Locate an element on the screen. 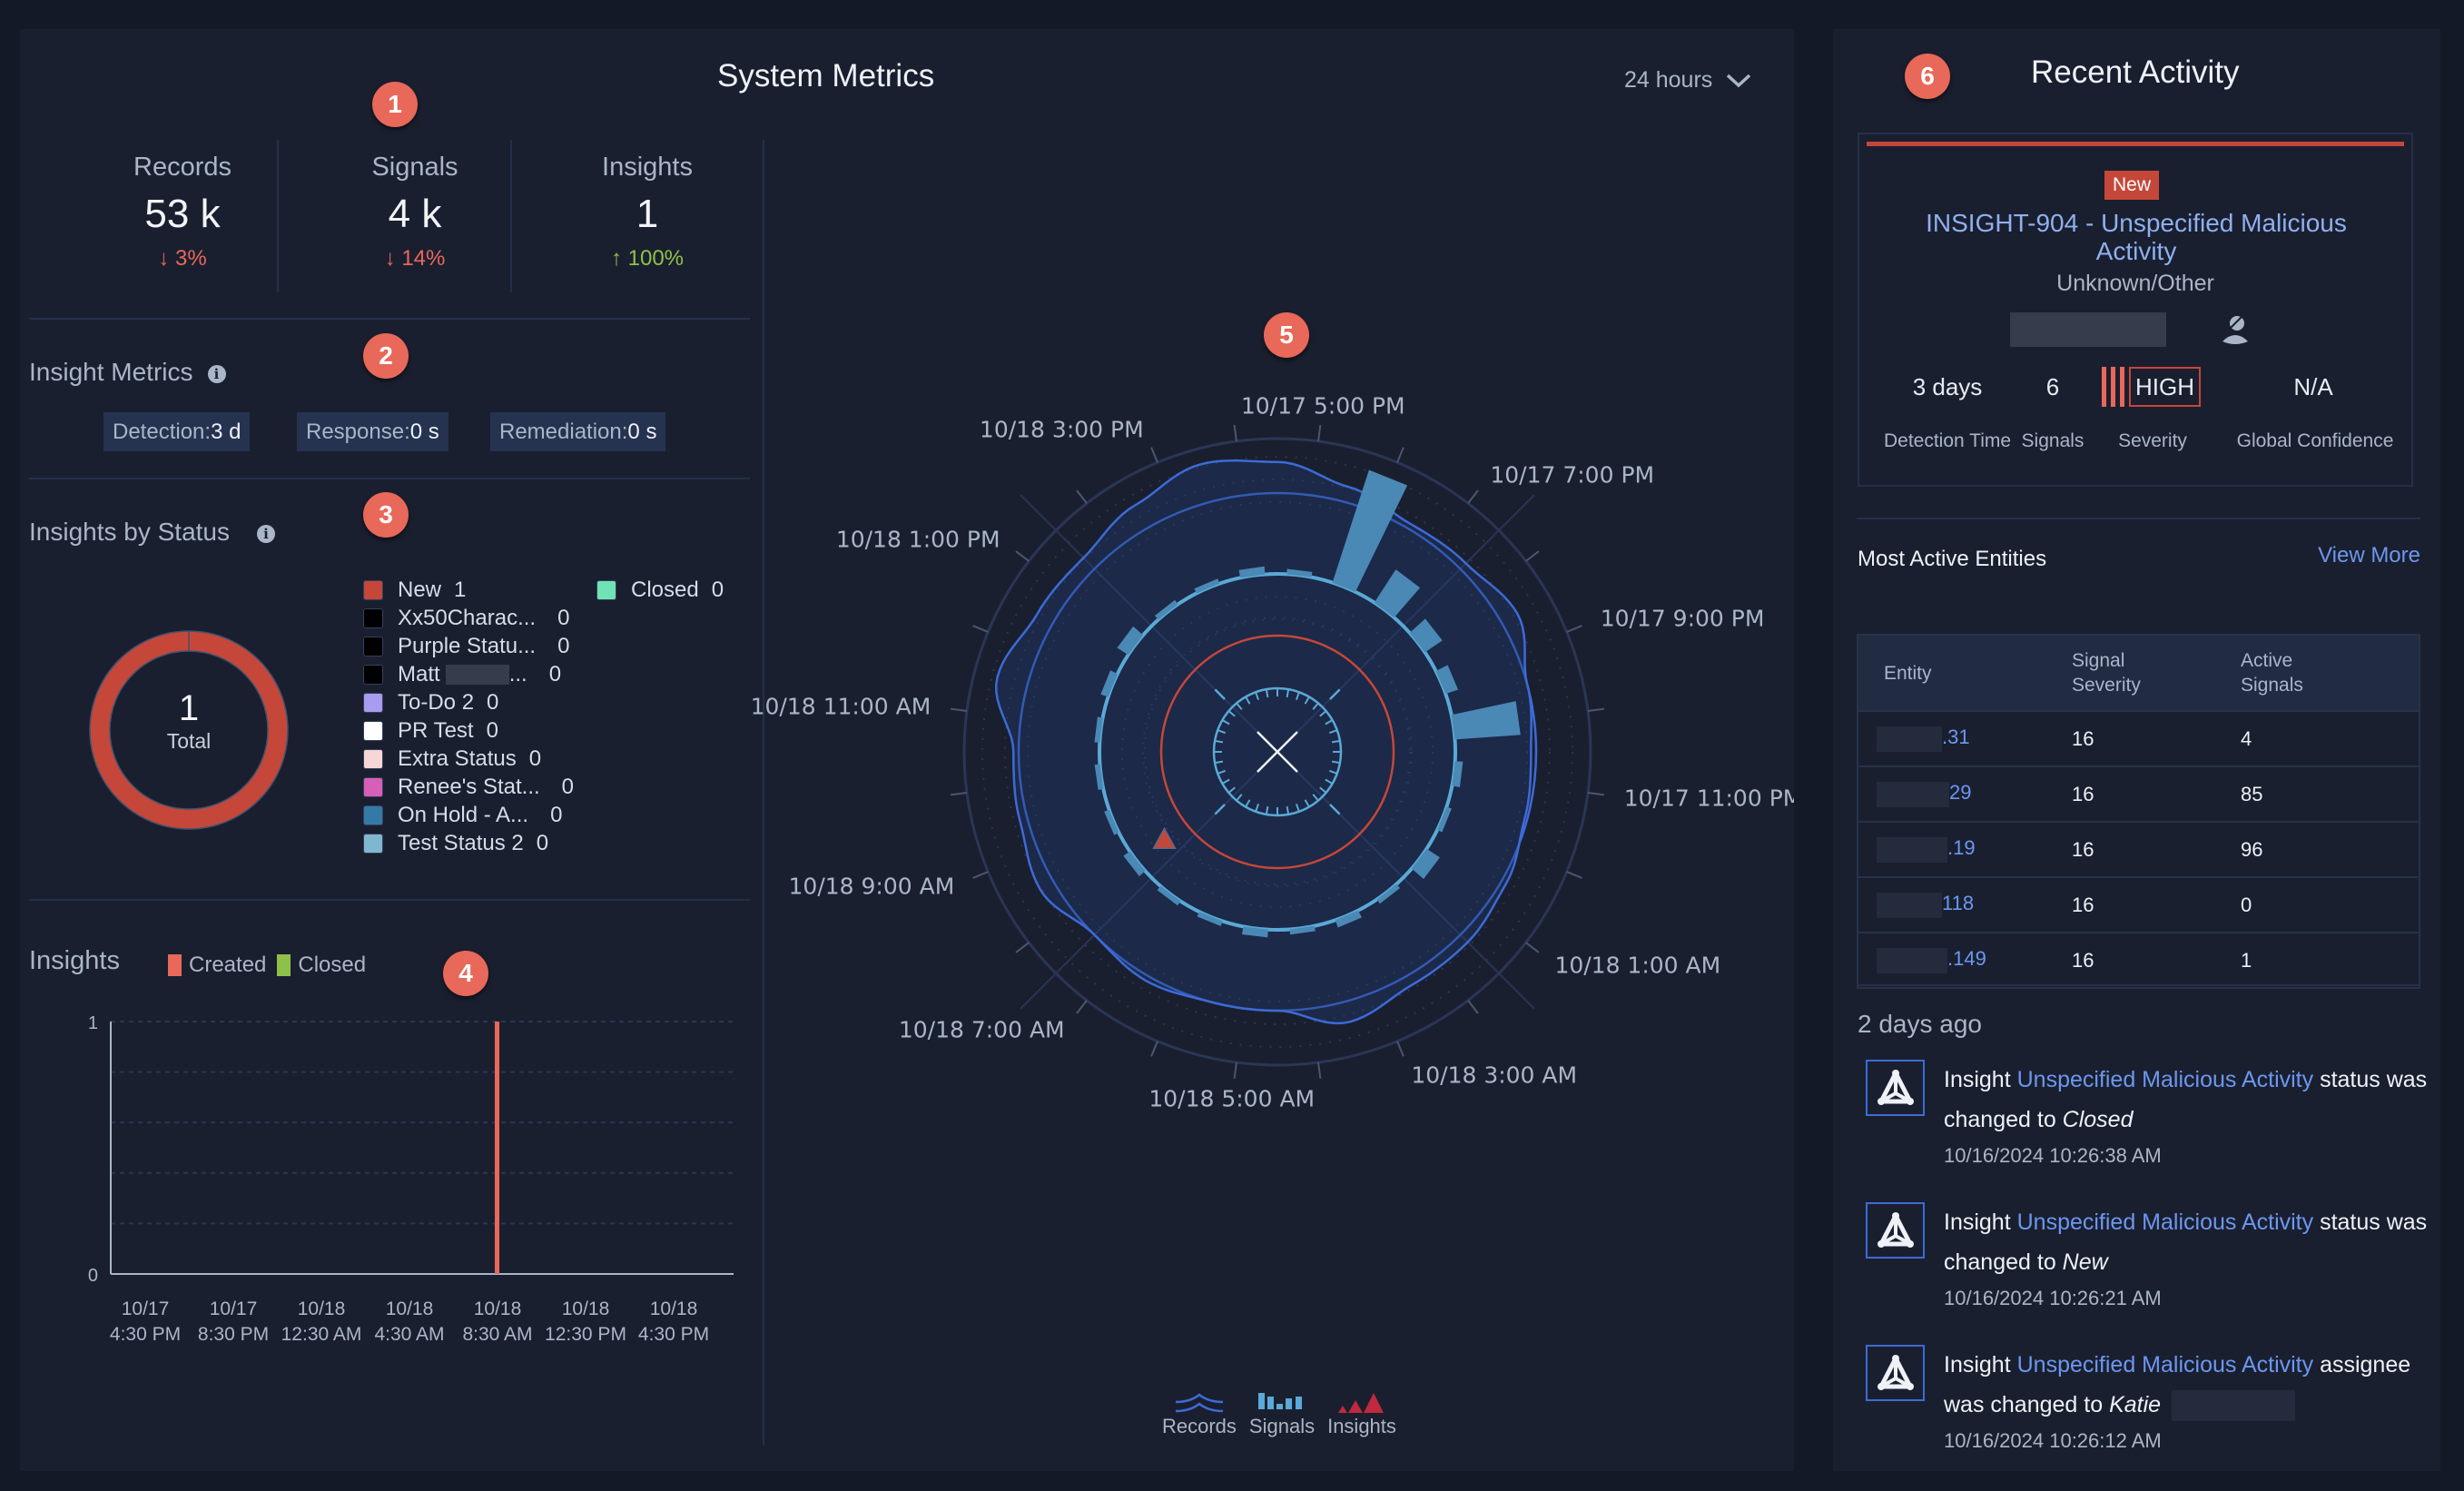 The height and width of the screenshot is (1491, 2464). time-label: 10/18 3:00 AM is located at coordinates (1494, 1075).